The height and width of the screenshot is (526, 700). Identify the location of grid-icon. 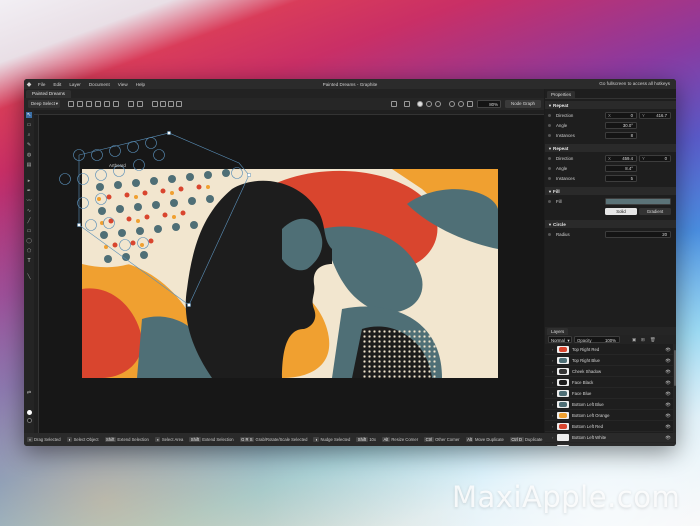
(407, 104).